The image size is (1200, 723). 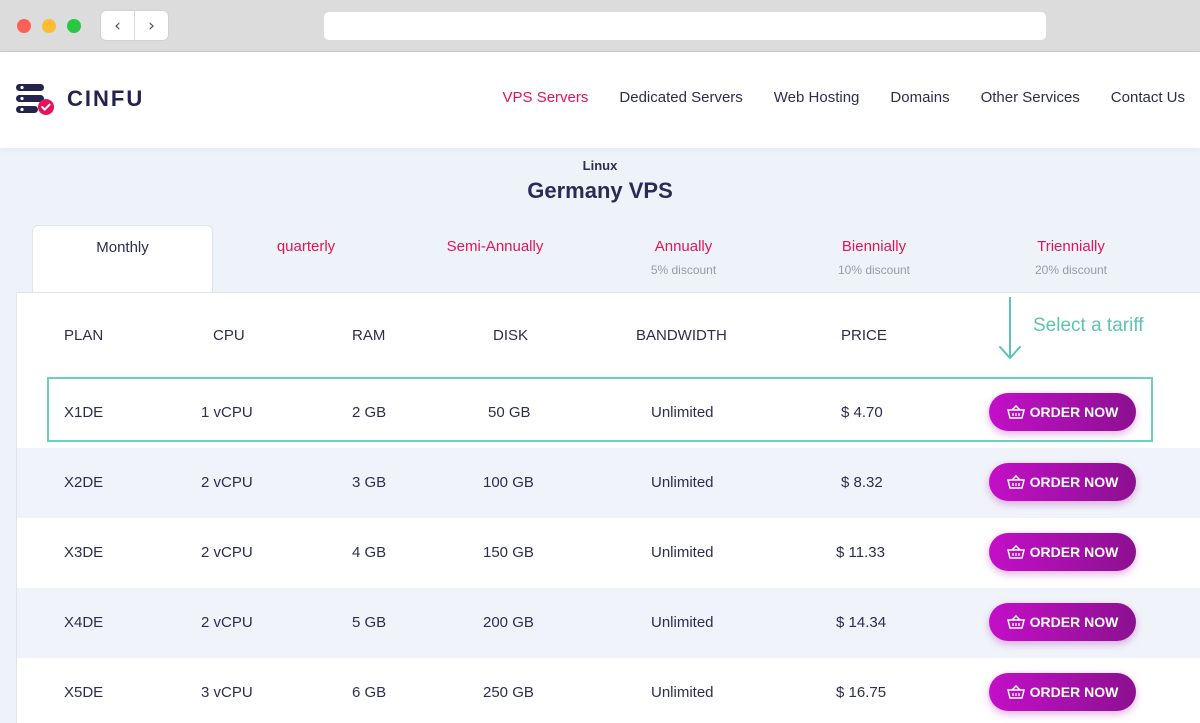 I want to click on page-title: Germany VPS, so click(x=600, y=190).